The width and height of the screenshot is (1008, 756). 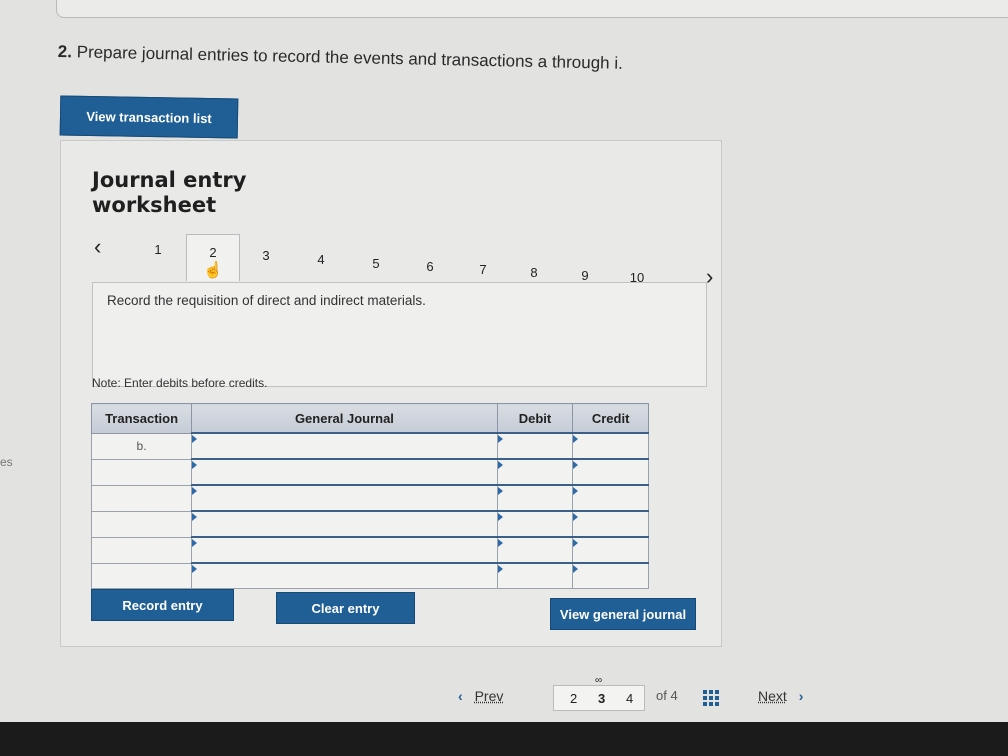 What do you see at coordinates (623, 614) in the screenshot?
I see `view-general-journal-button: View general journal` at bounding box center [623, 614].